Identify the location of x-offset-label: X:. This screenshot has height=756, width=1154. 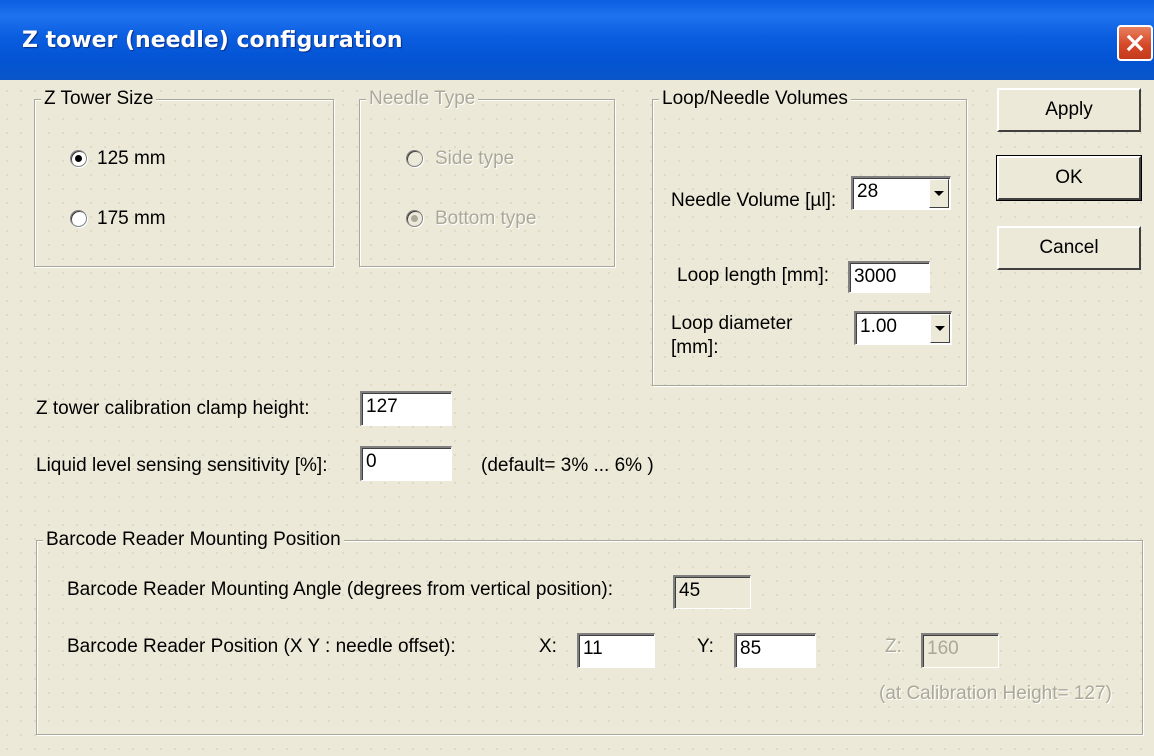
(548, 646).